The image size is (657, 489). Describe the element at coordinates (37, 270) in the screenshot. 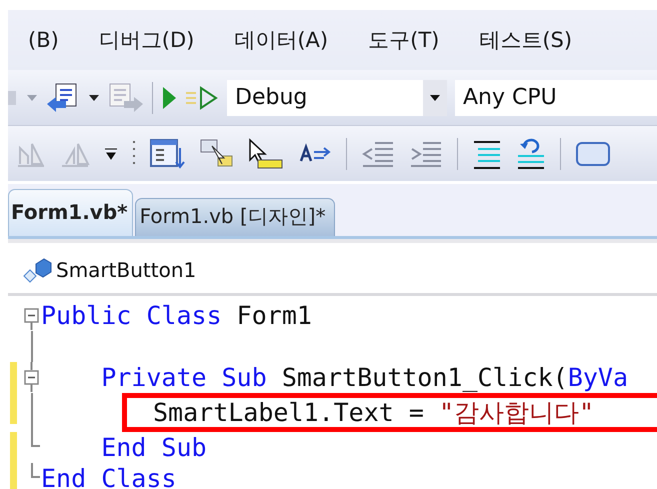

I see `method-cube-icon` at that location.